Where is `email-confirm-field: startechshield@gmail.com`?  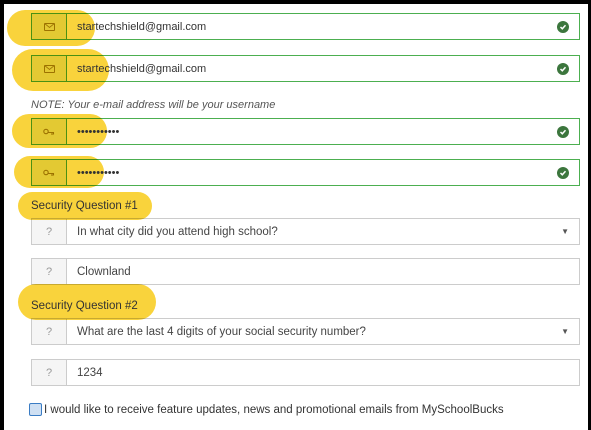 email-confirm-field: startechshield@gmail.com is located at coordinates (305, 68).